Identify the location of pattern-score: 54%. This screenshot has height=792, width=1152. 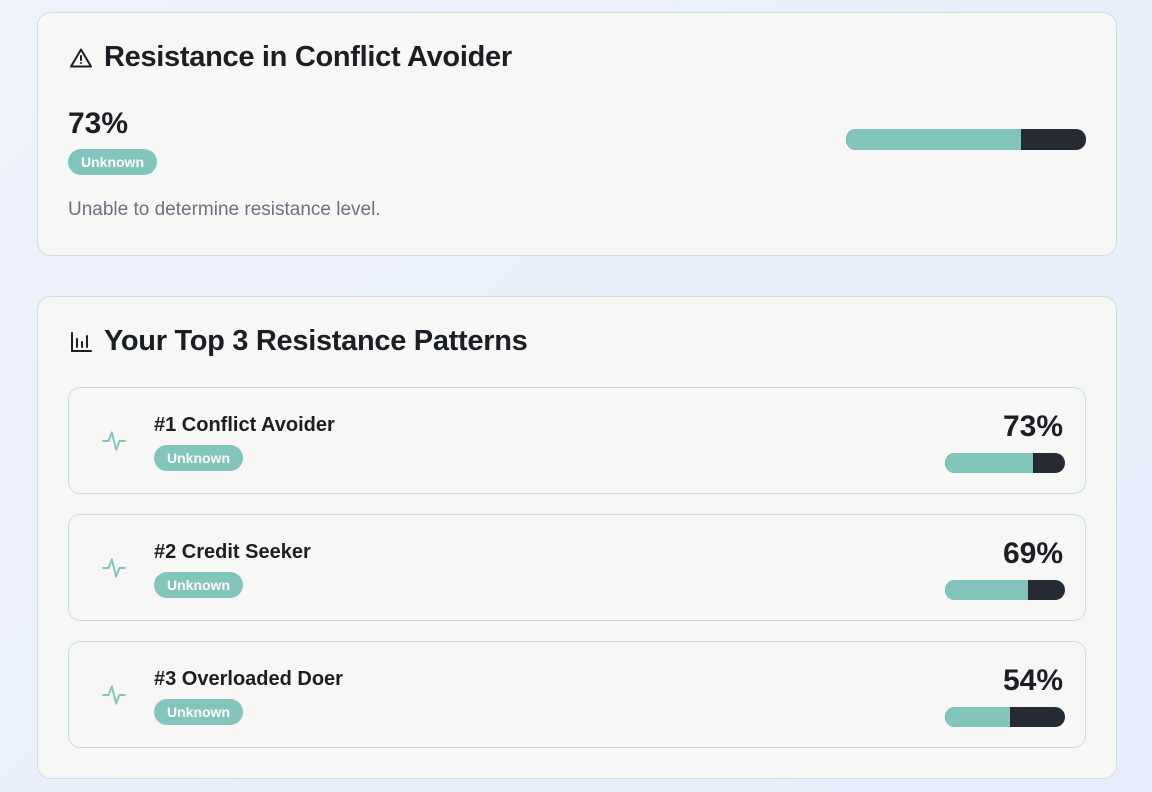
(1032, 680).